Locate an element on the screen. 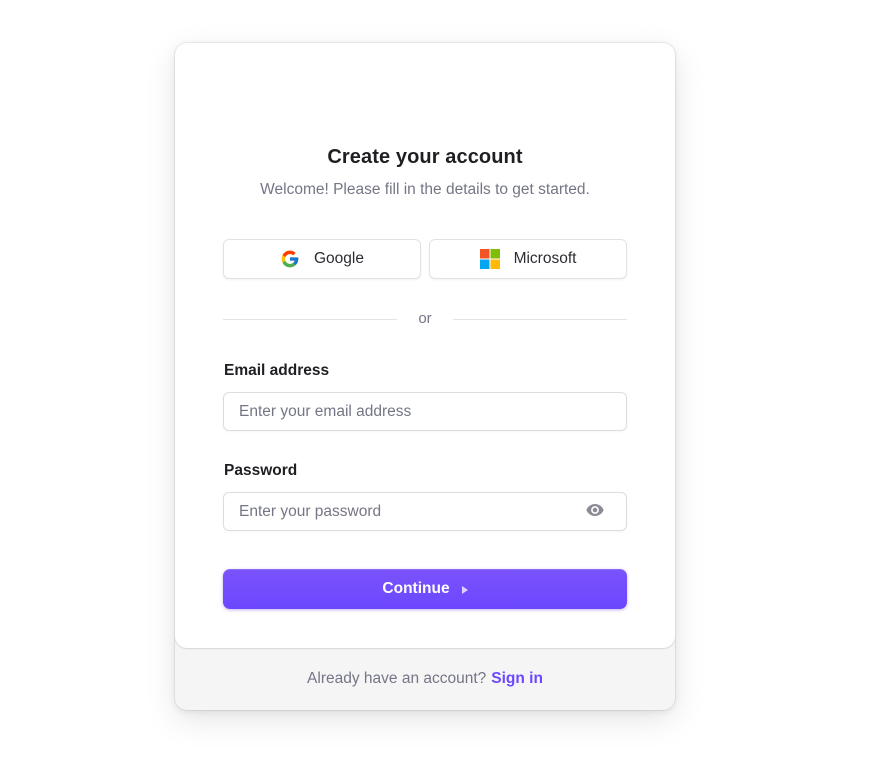  password-label: Password is located at coordinates (261, 470).